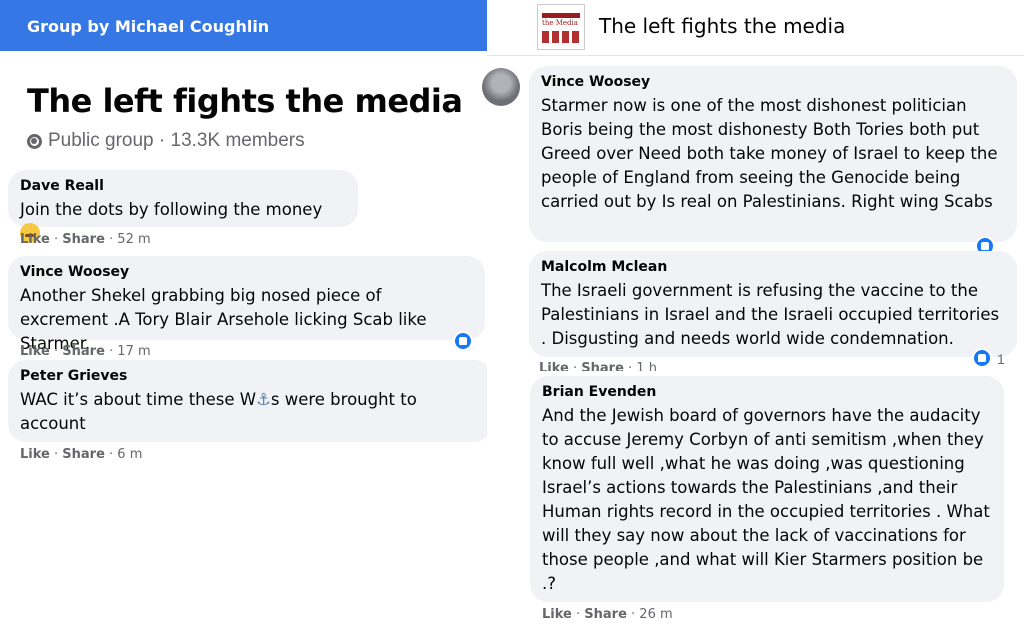 The height and width of the screenshot is (644, 1024). Describe the element at coordinates (171, 209) in the screenshot. I see `comment-text-body: Join the dots by following the money` at that location.